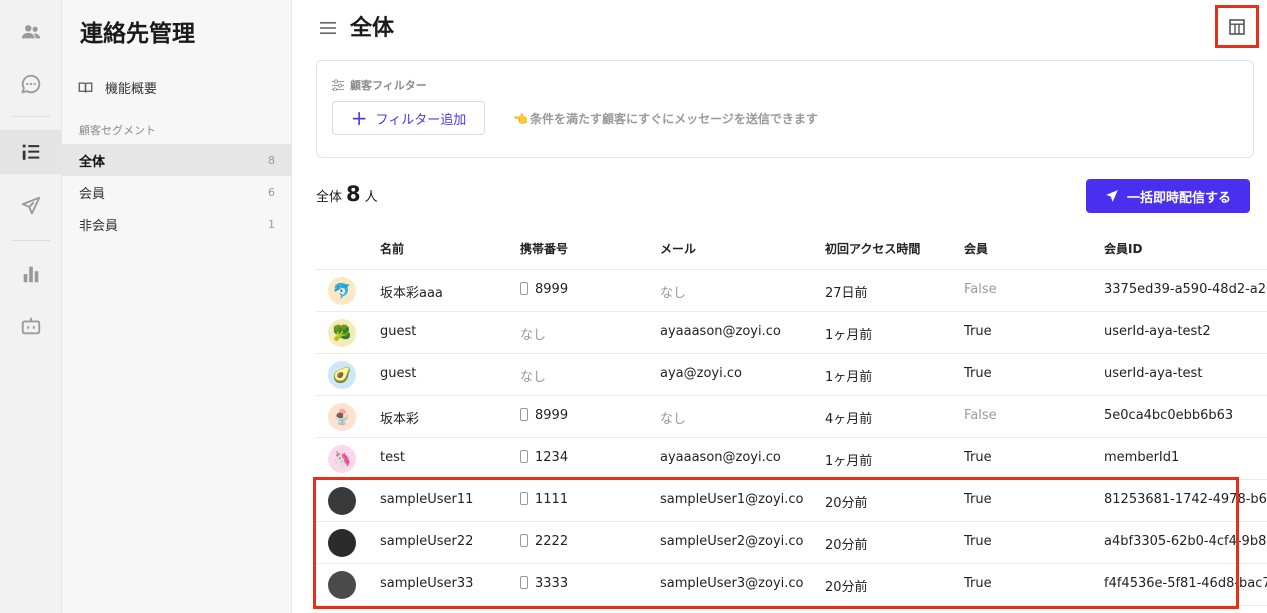 The width and height of the screenshot is (1267, 613). I want to click on cell-member-id: userId-aya-test, so click(1153, 373).